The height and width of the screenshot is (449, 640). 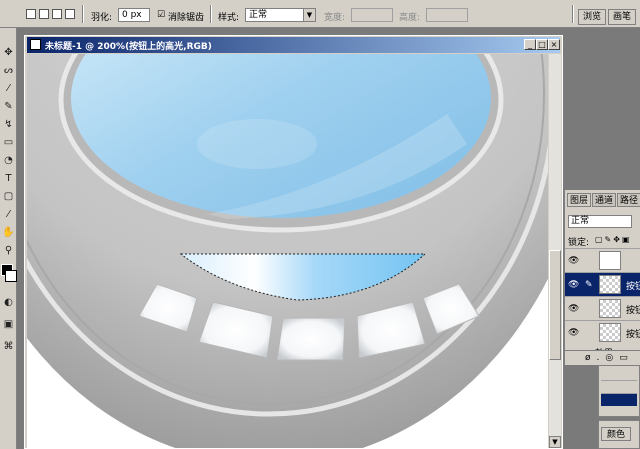 What do you see at coordinates (8, 250) in the screenshot?
I see `zoom-icon: ⚲` at bounding box center [8, 250].